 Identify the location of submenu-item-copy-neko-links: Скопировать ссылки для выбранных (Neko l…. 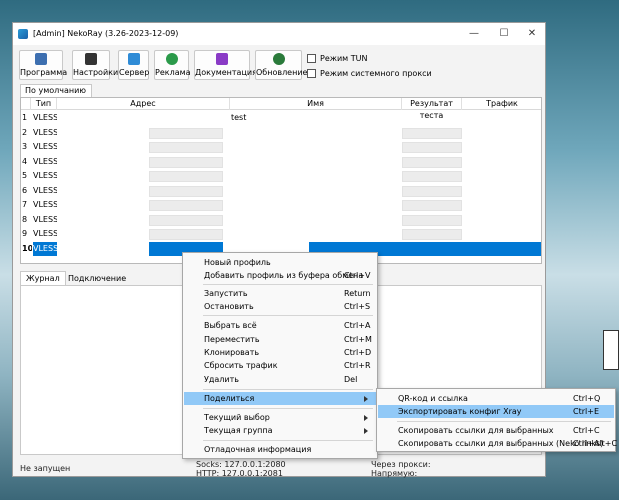
(497, 443).